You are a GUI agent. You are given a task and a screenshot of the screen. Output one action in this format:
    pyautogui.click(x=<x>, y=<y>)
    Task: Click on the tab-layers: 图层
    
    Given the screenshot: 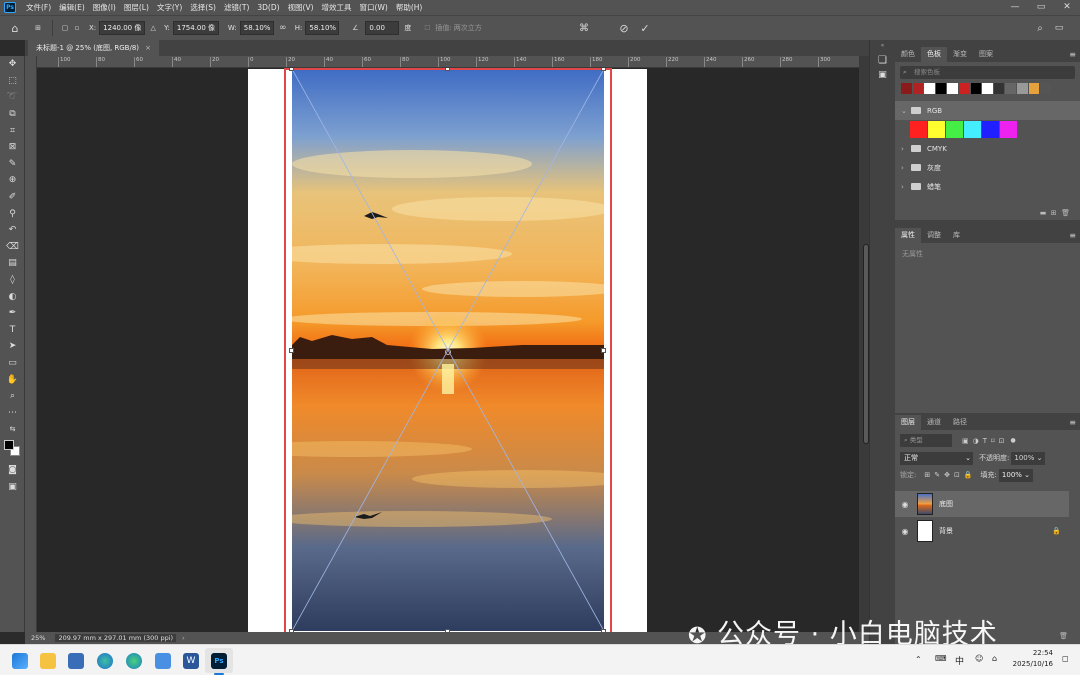 What is the action you would take?
    pyautogui.click(x=908, y=422)
    